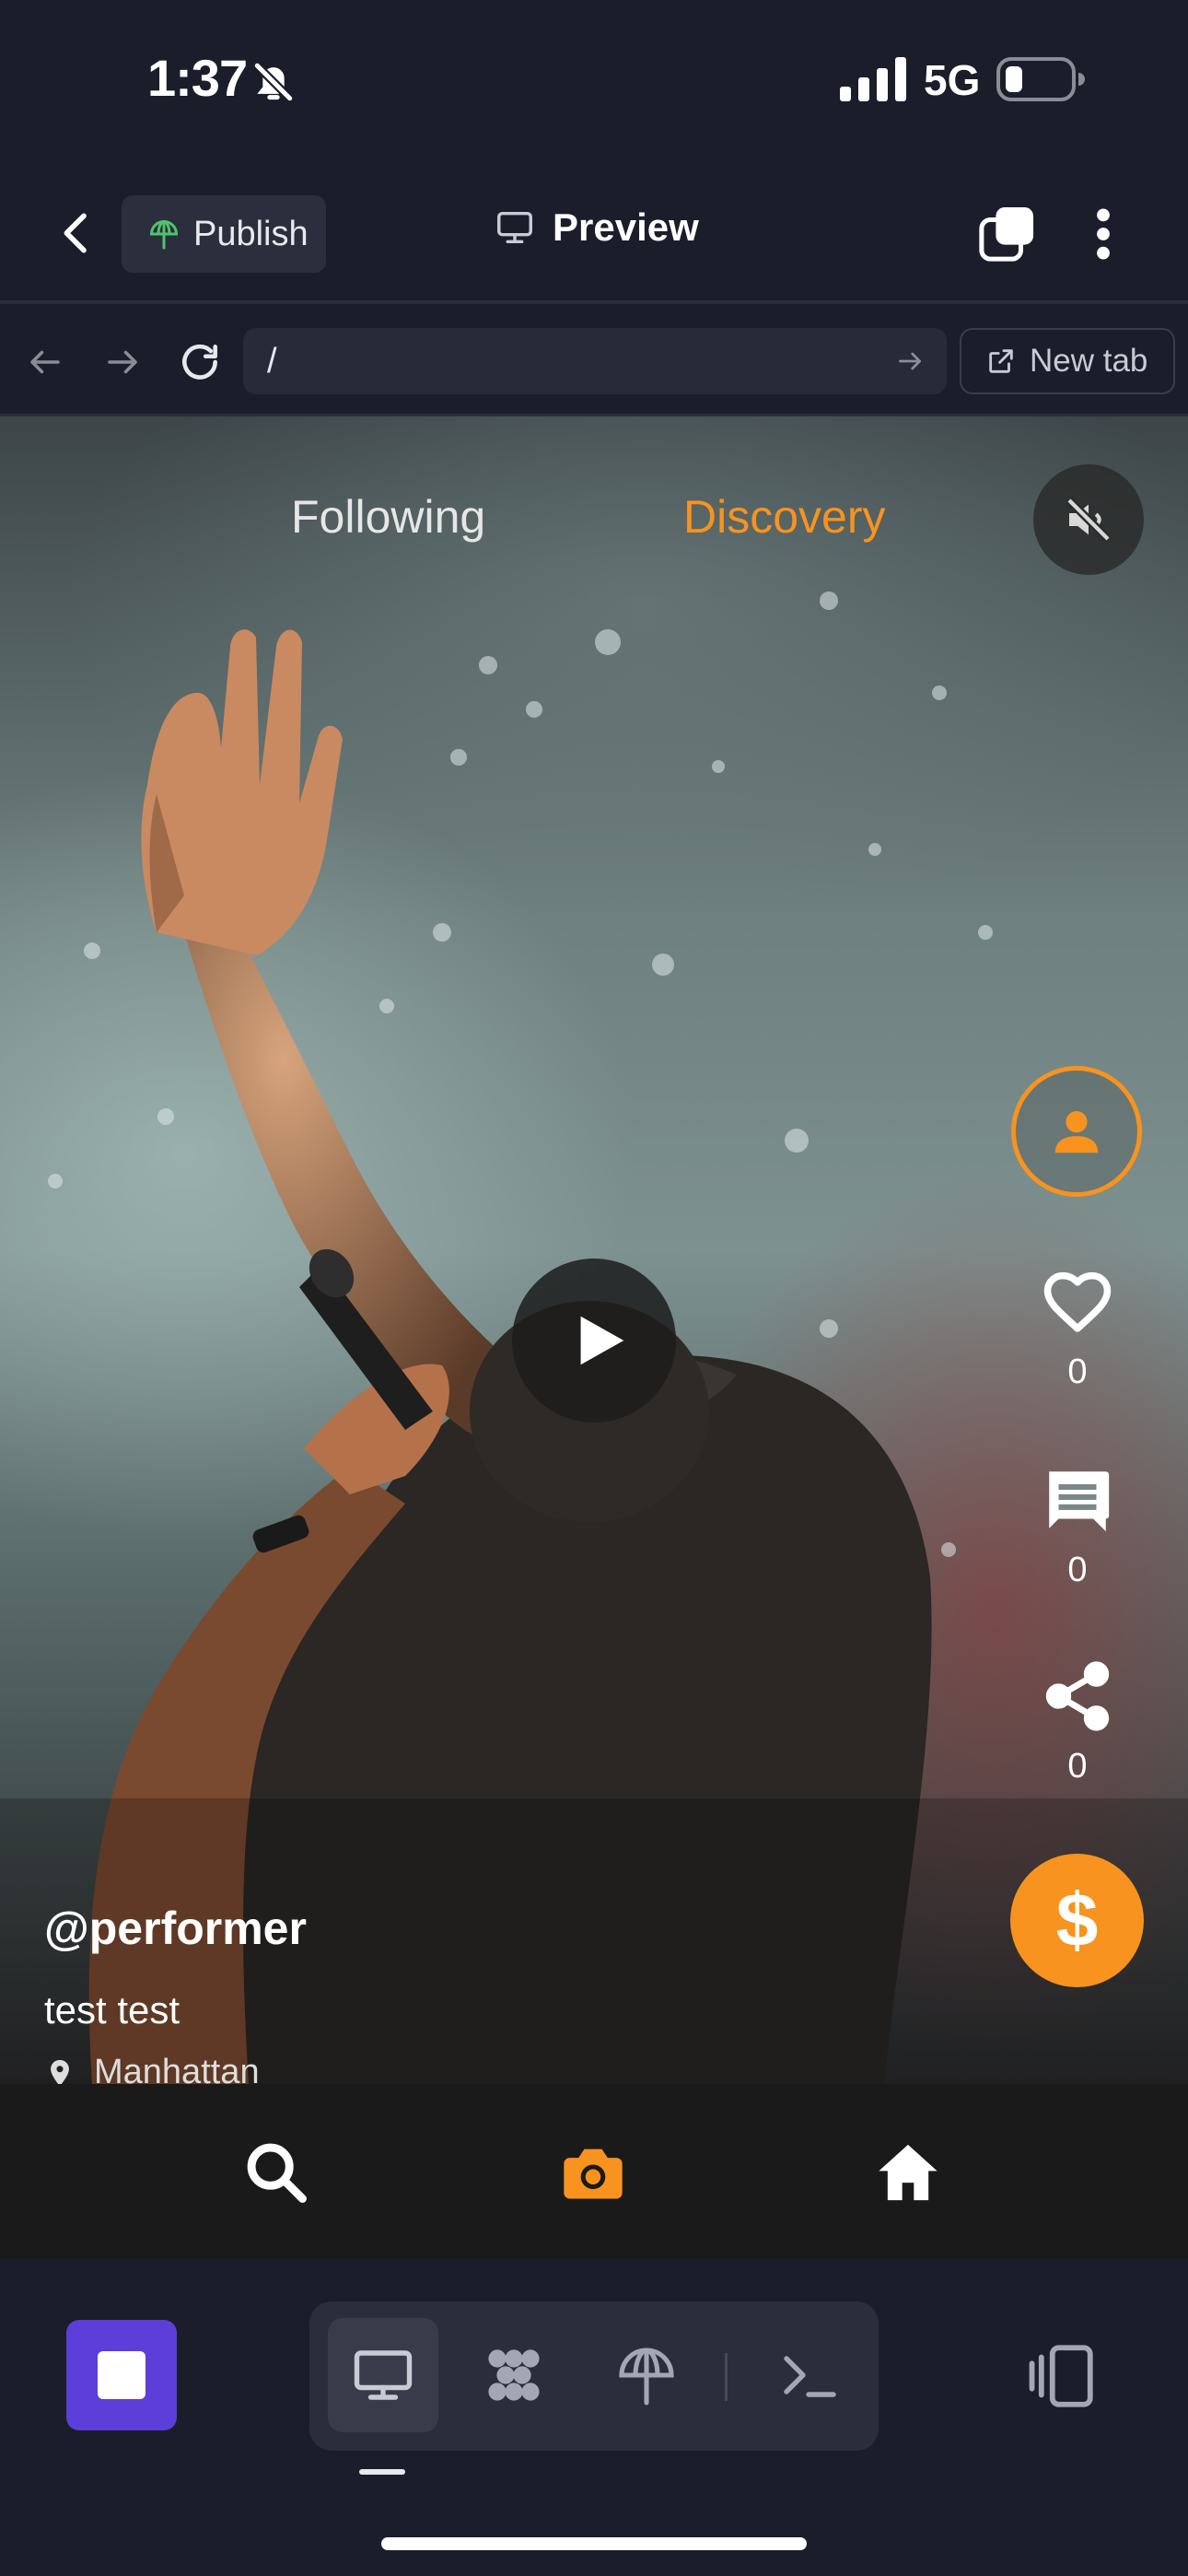 This screenshot has height=2576, width=1188. I want to click on page-title: Preview, so click(596, 227).